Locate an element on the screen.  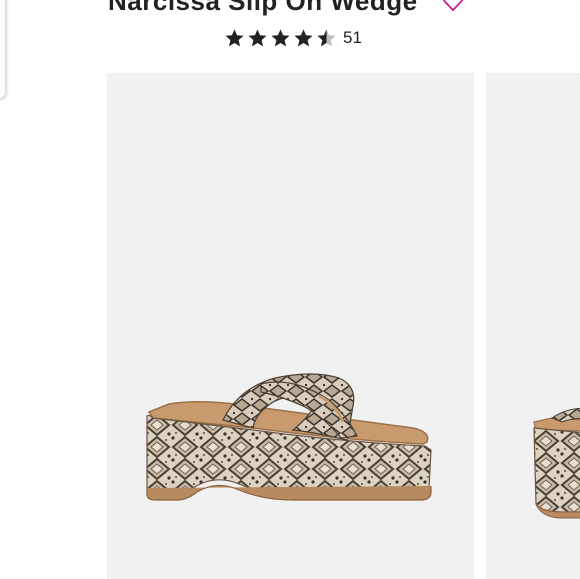
product-image-next is located at coordinates (533, 326).